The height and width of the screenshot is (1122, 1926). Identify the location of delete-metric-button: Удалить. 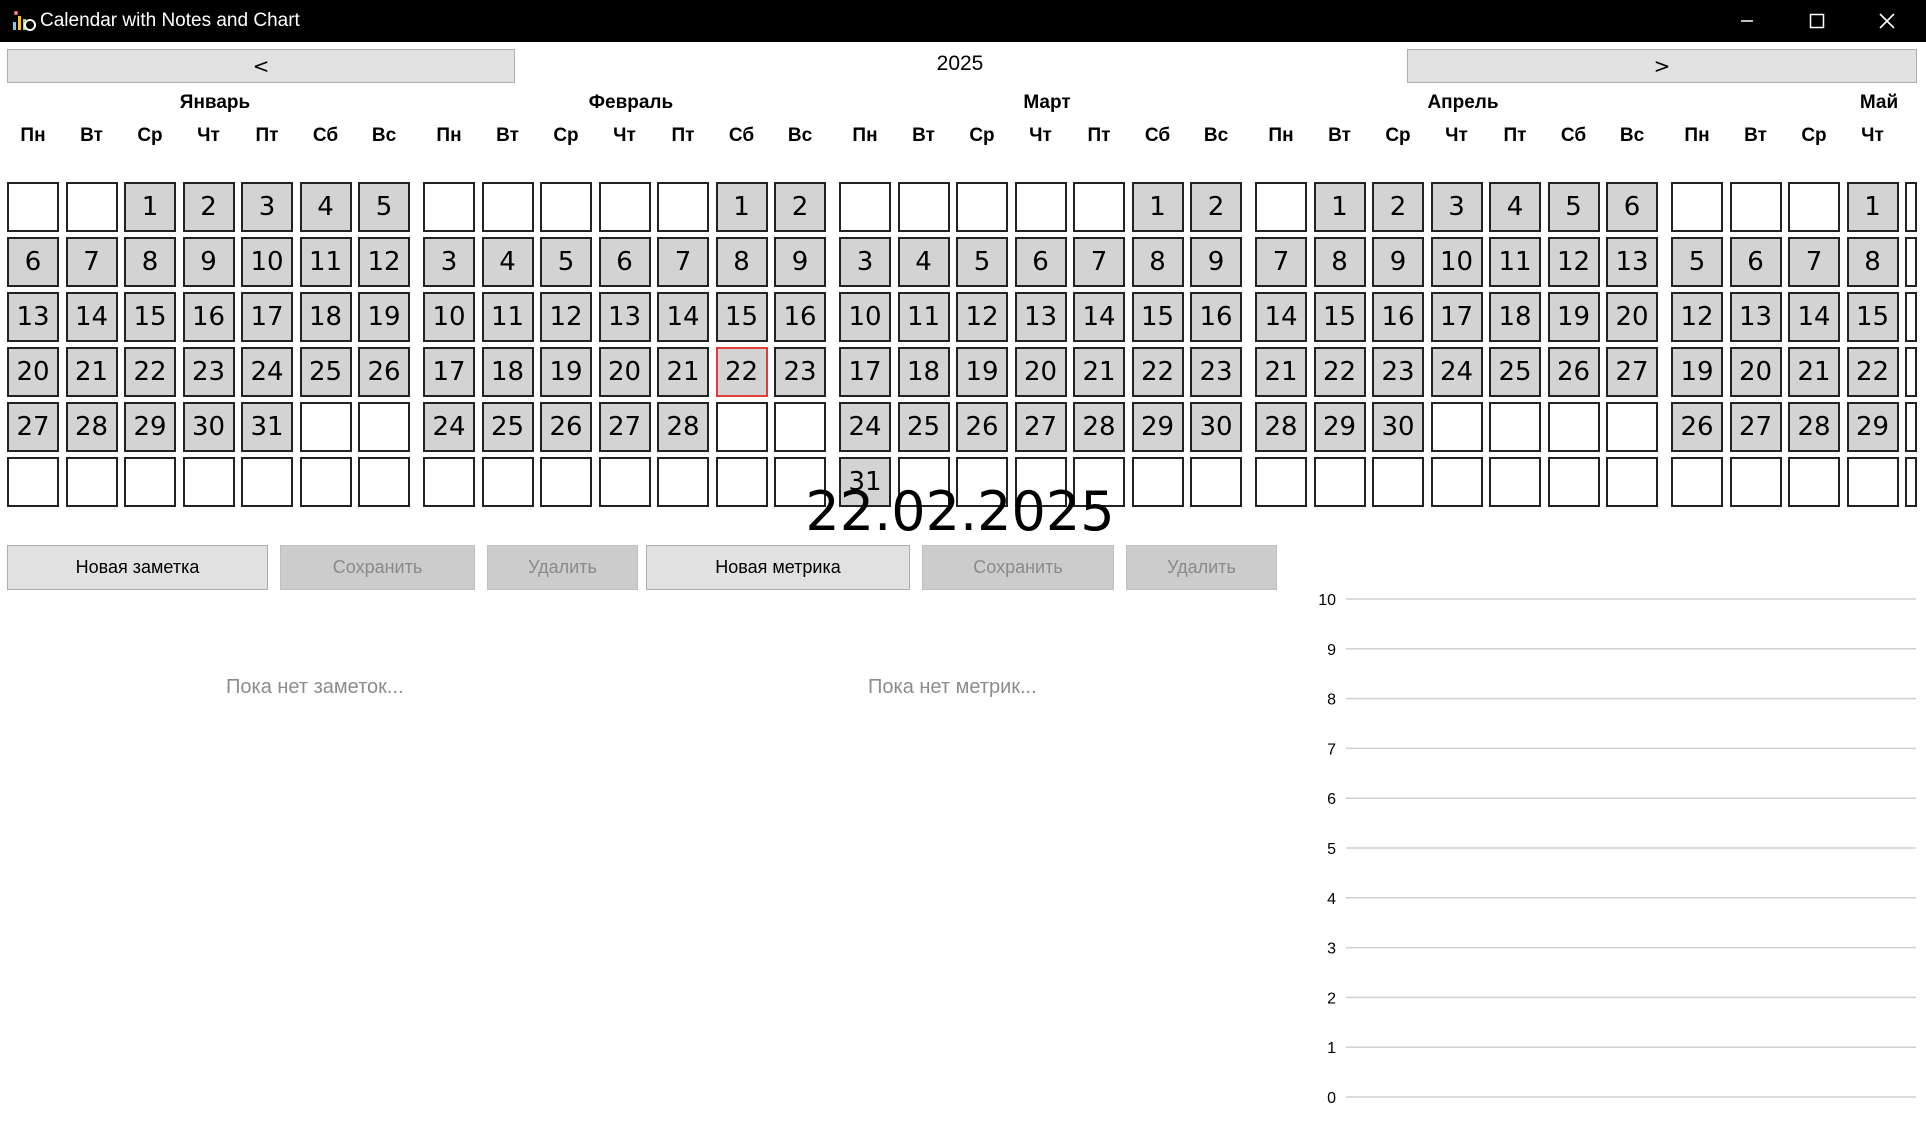
(1201, 567).